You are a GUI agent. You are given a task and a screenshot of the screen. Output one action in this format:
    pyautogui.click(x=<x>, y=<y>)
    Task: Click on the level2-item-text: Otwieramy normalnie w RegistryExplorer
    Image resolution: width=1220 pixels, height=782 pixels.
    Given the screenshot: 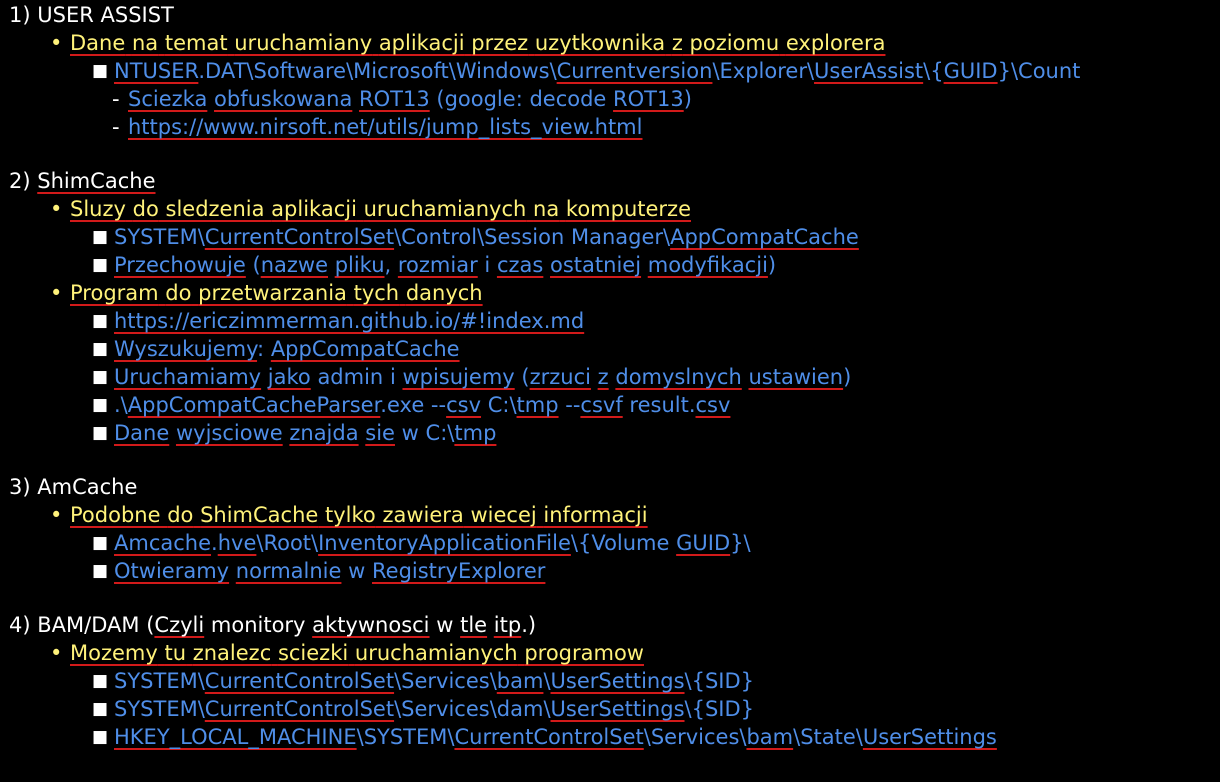 What is the action you would take?
    pyautogui.click(x=330, y=571)
    